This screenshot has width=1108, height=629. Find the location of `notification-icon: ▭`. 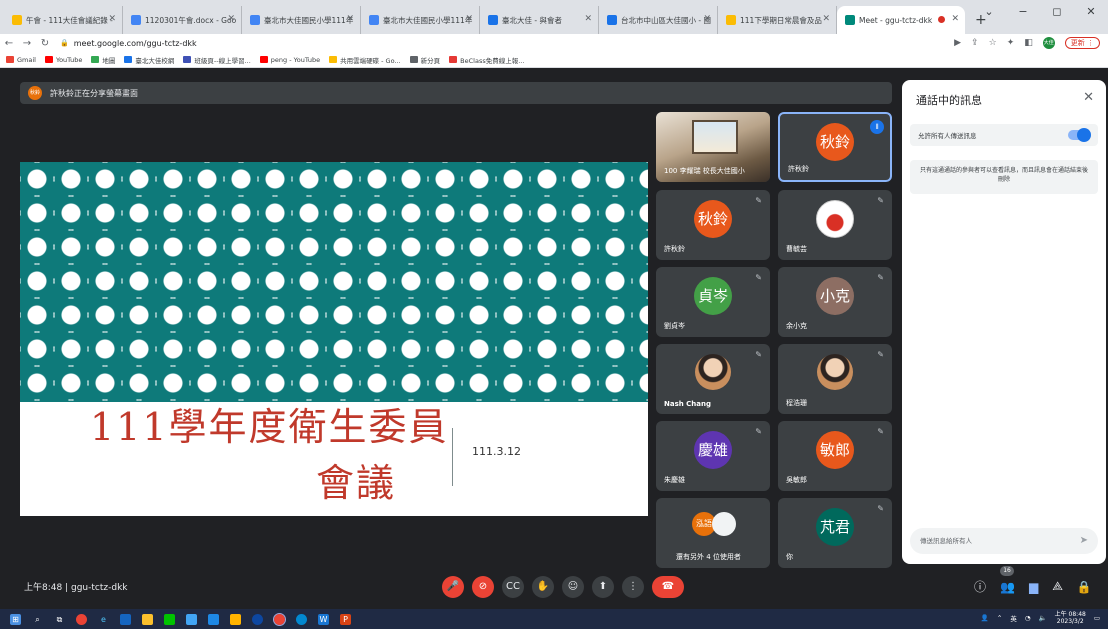

notification-icon: ▭ is located at coordinates (1097, 618).